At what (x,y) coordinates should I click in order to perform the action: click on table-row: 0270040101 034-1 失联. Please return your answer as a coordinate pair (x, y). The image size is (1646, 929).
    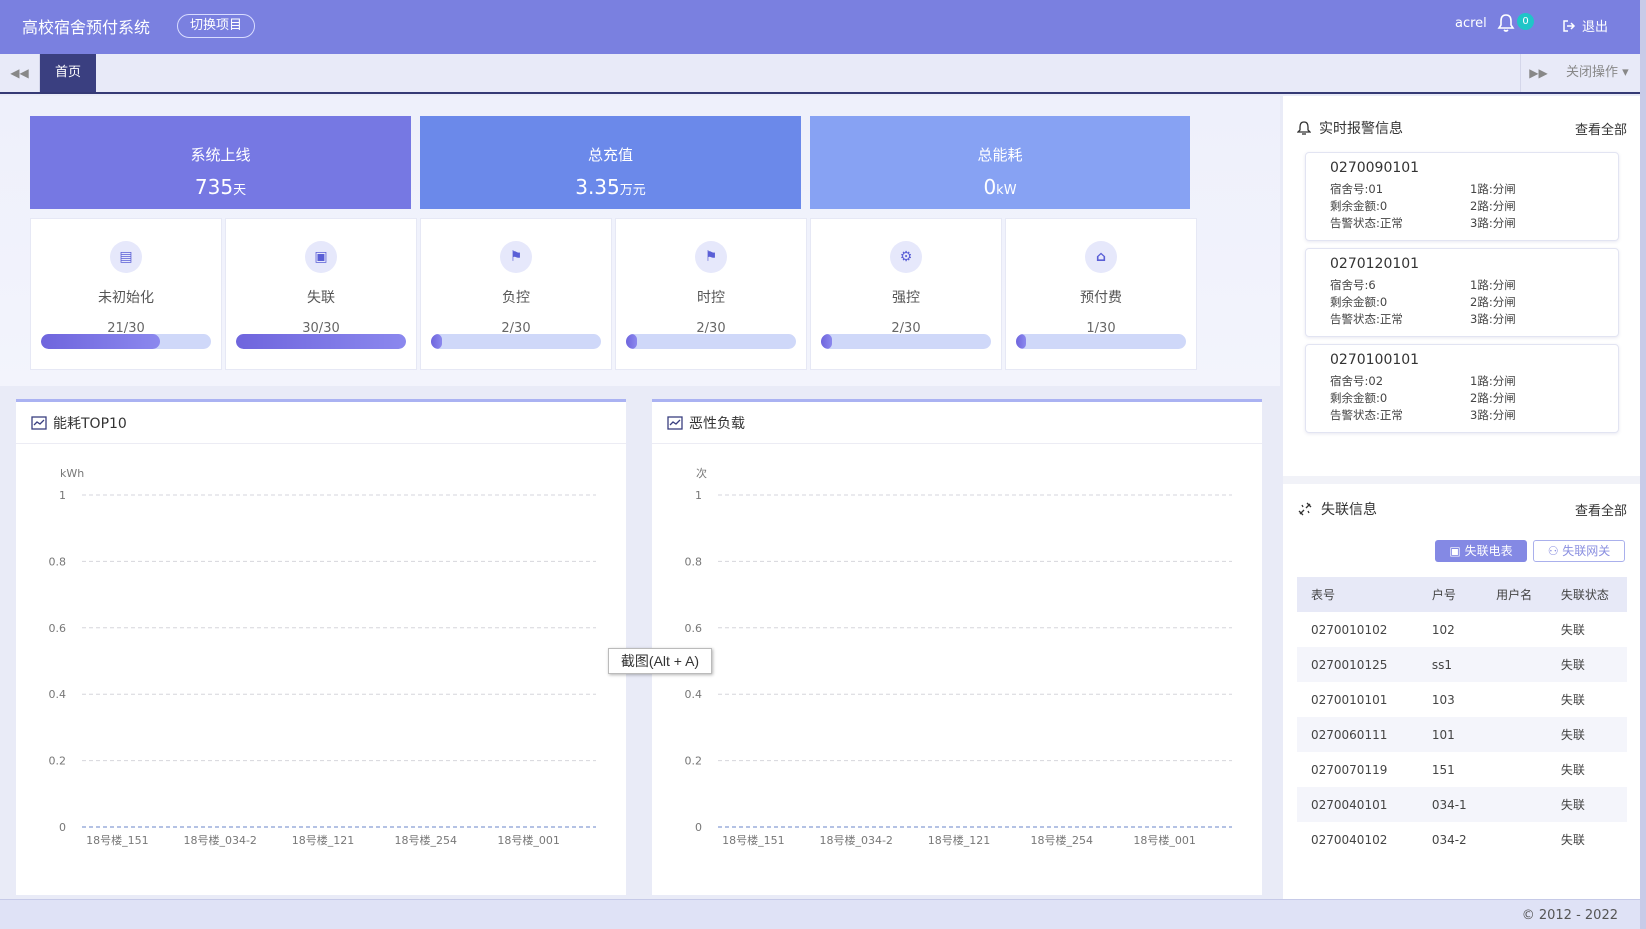
    Looking at the image, I should click on (1462, 804).